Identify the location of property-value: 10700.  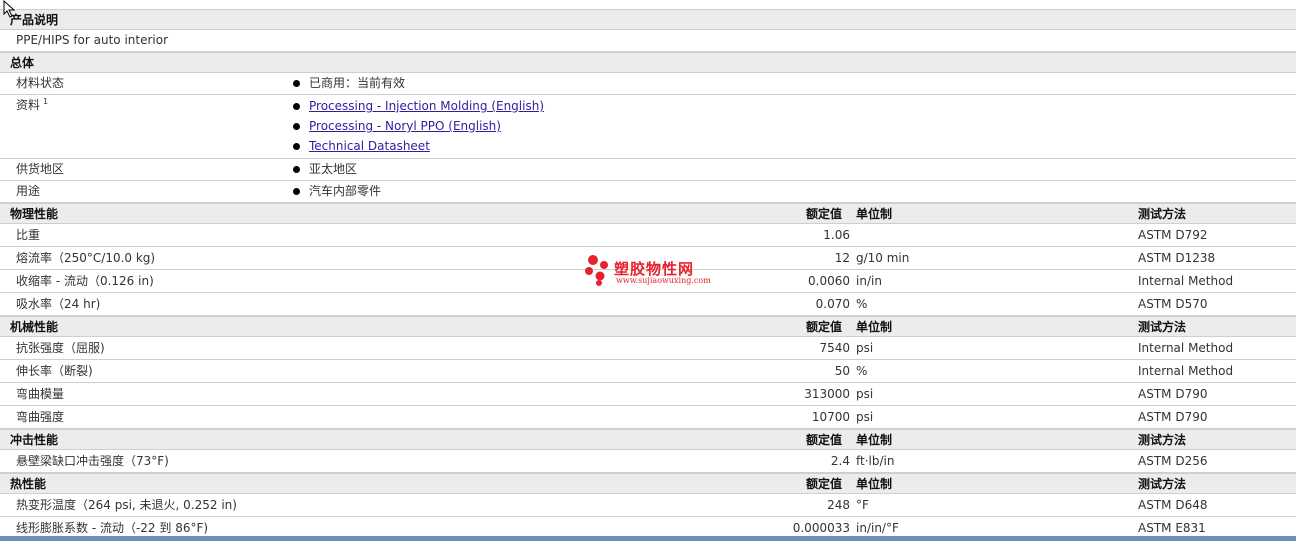
(830, 417).